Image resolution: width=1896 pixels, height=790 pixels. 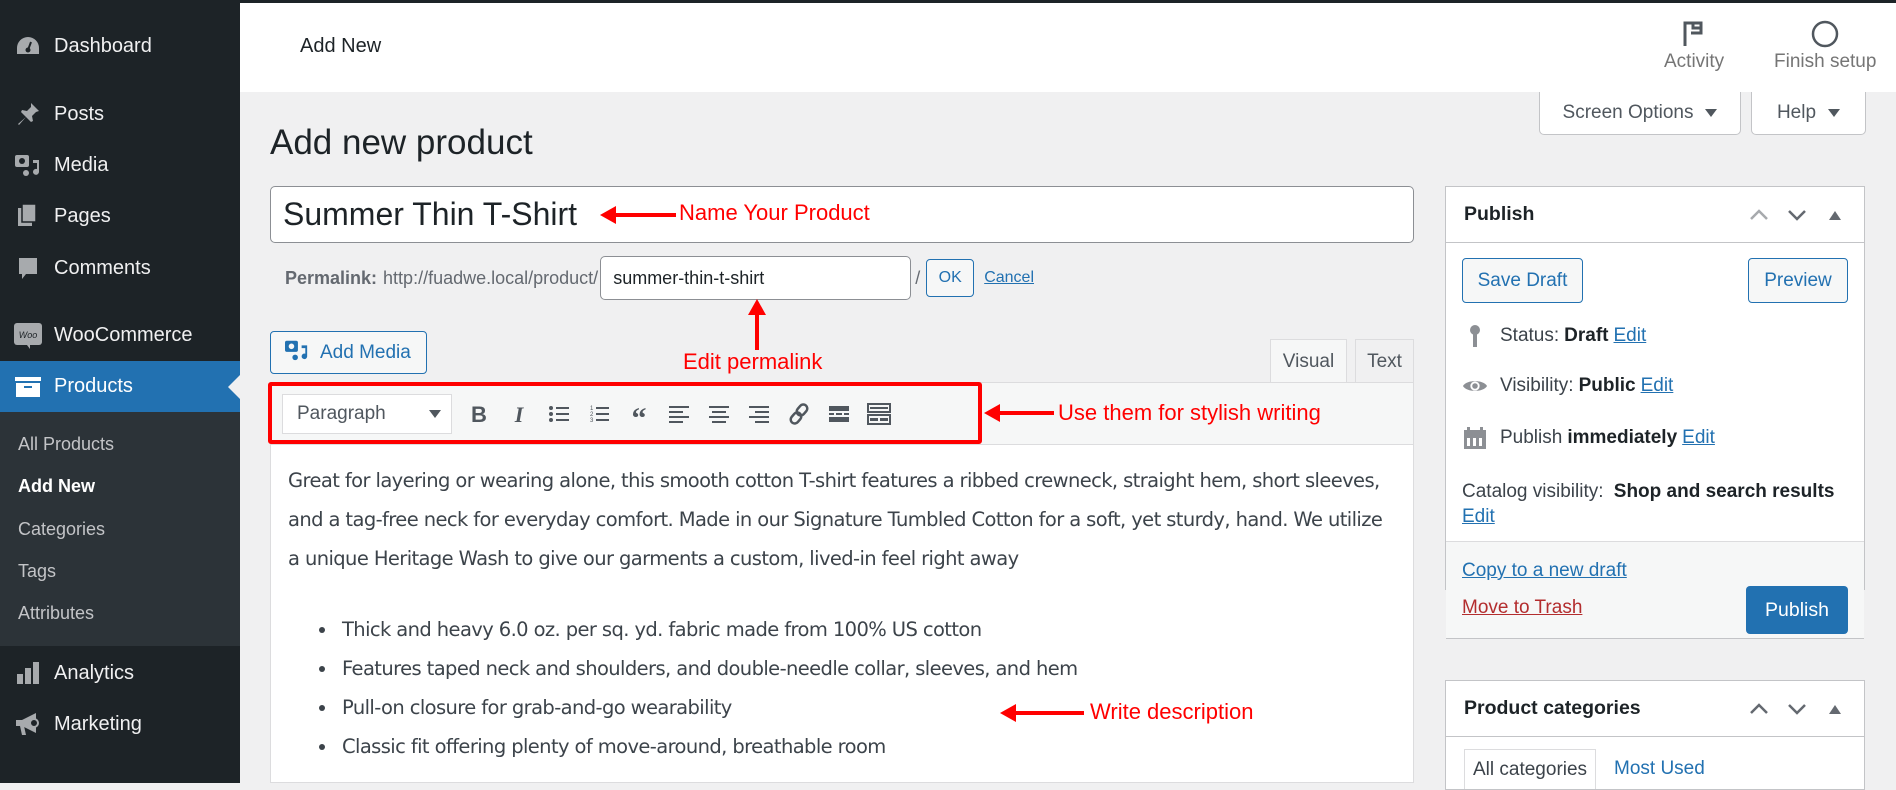 What do you see at coordinates (81, 164) in the screenshot?
I see `sidebar-item-label: Media` at bounding box center [81, 164].